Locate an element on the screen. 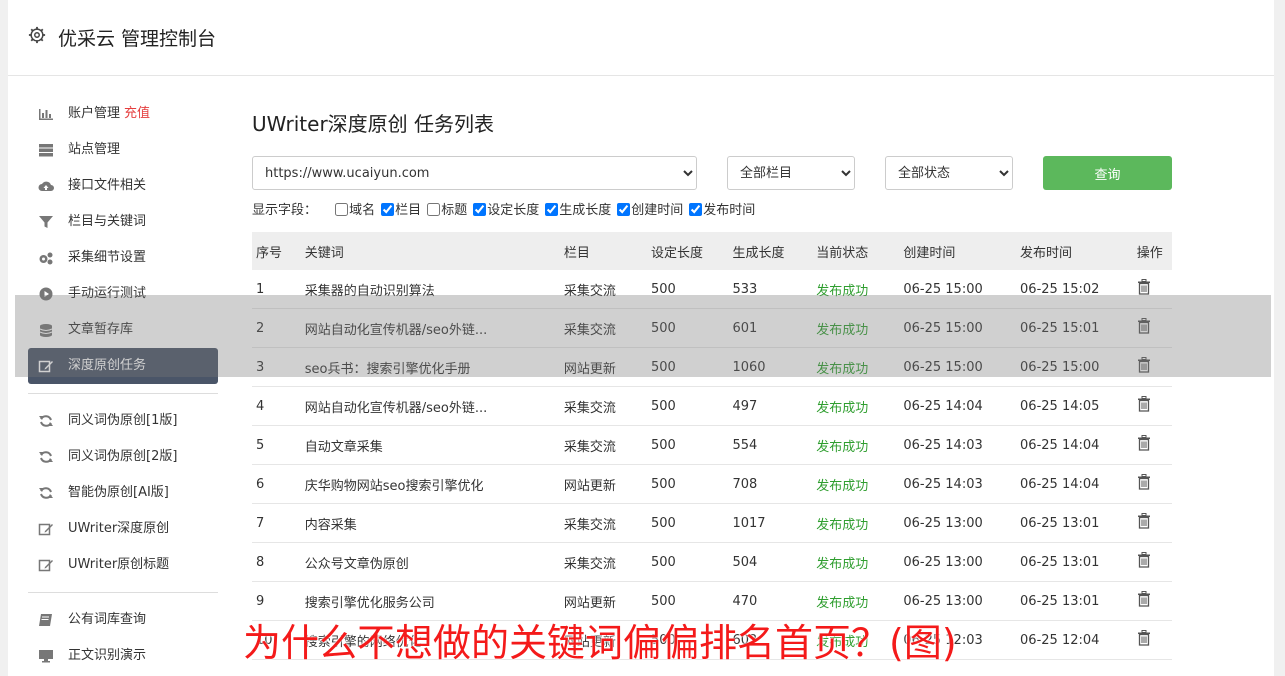  sidebar-item-label: 正文识别演示 is located at coordinates (107, 655).